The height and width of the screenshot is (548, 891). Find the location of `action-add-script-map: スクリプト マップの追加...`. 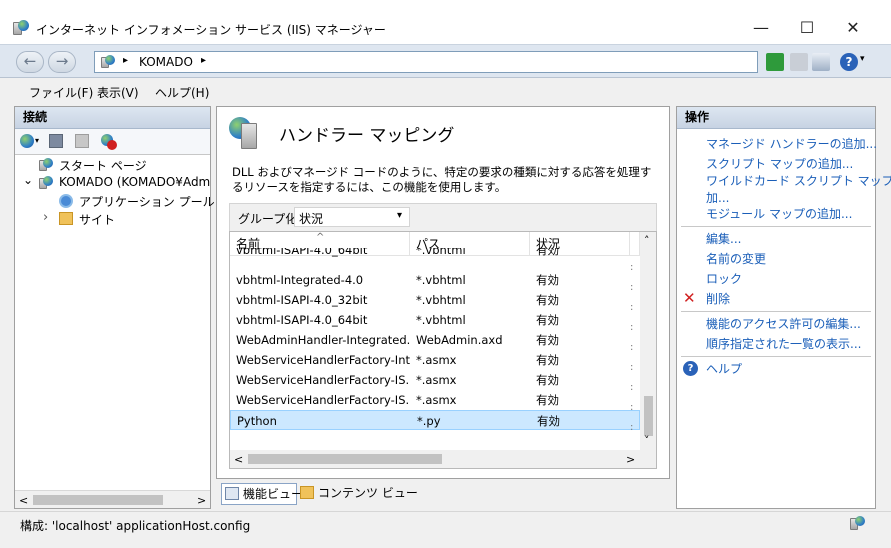

action-add-script-map: スクリプト マップの追加... is located at coordinates (779, 164).